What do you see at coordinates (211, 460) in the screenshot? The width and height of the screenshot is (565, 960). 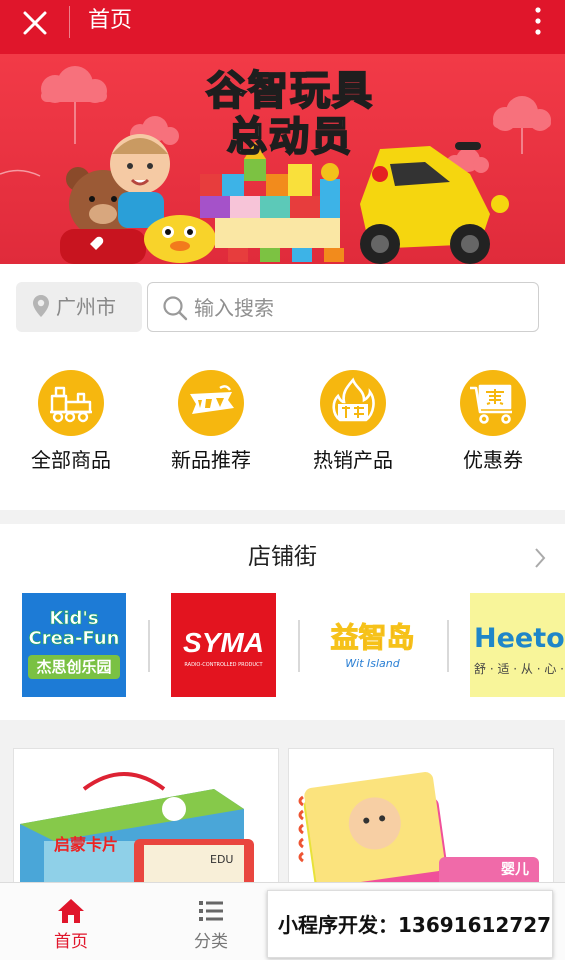 I see `category-label: 新品推荐` at bounding box center [211, 460].